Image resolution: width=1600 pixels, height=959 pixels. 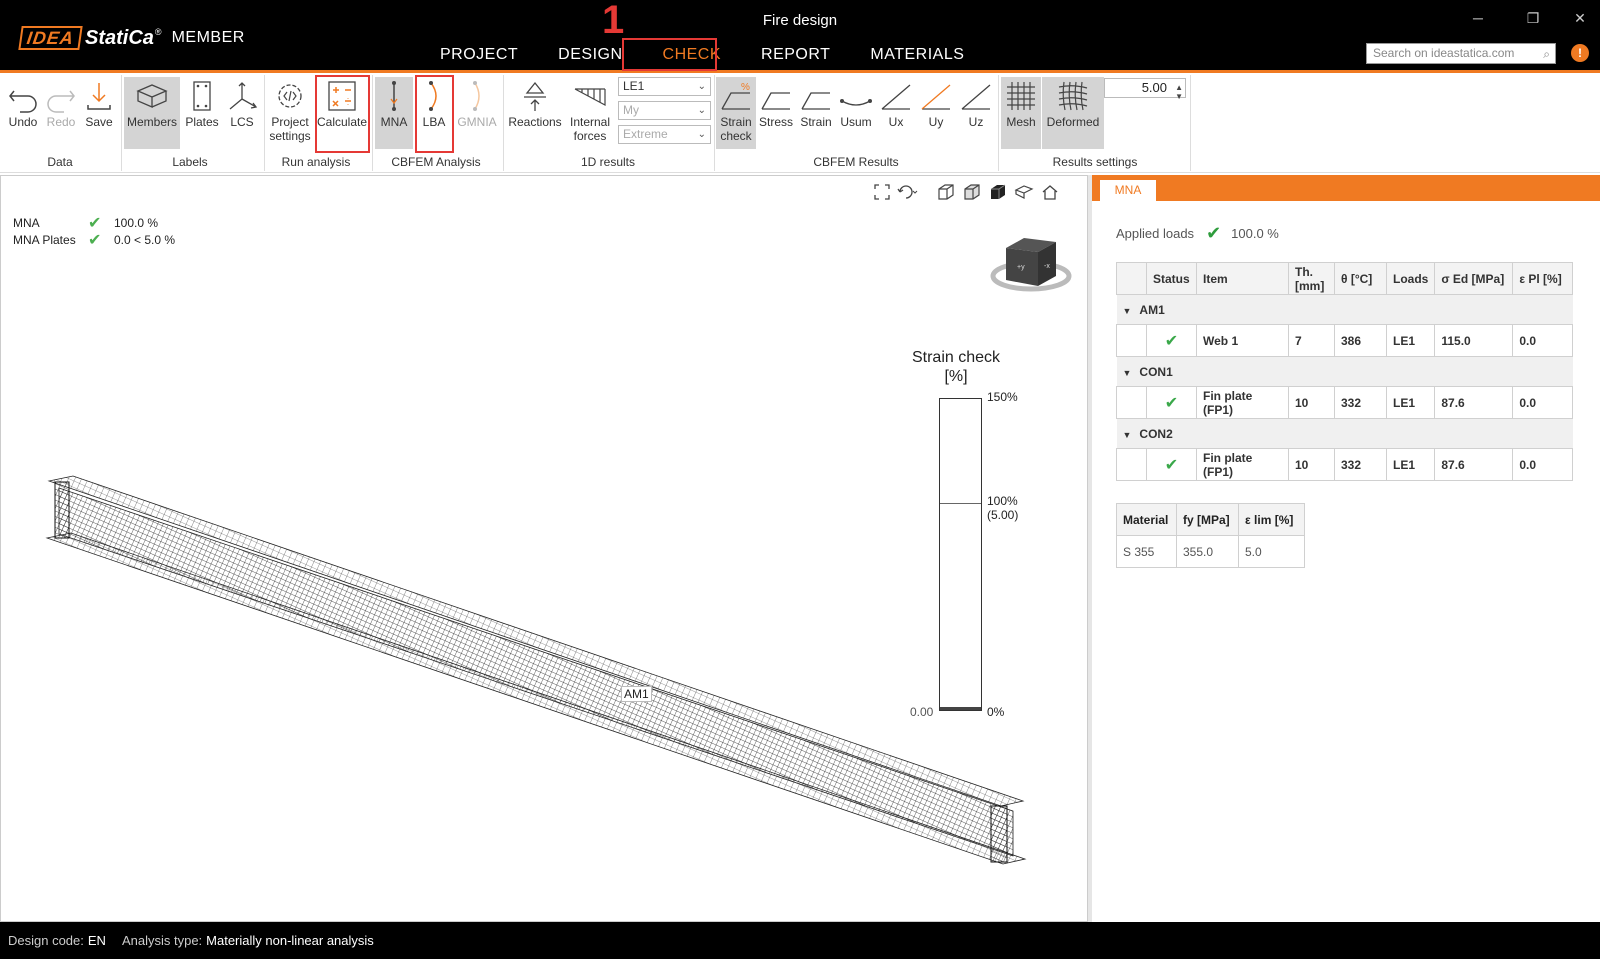 What do you see at coordinates (800, 20) in the screenshot?
I see `window-title: Fire design` at bounding box center [800, 20].